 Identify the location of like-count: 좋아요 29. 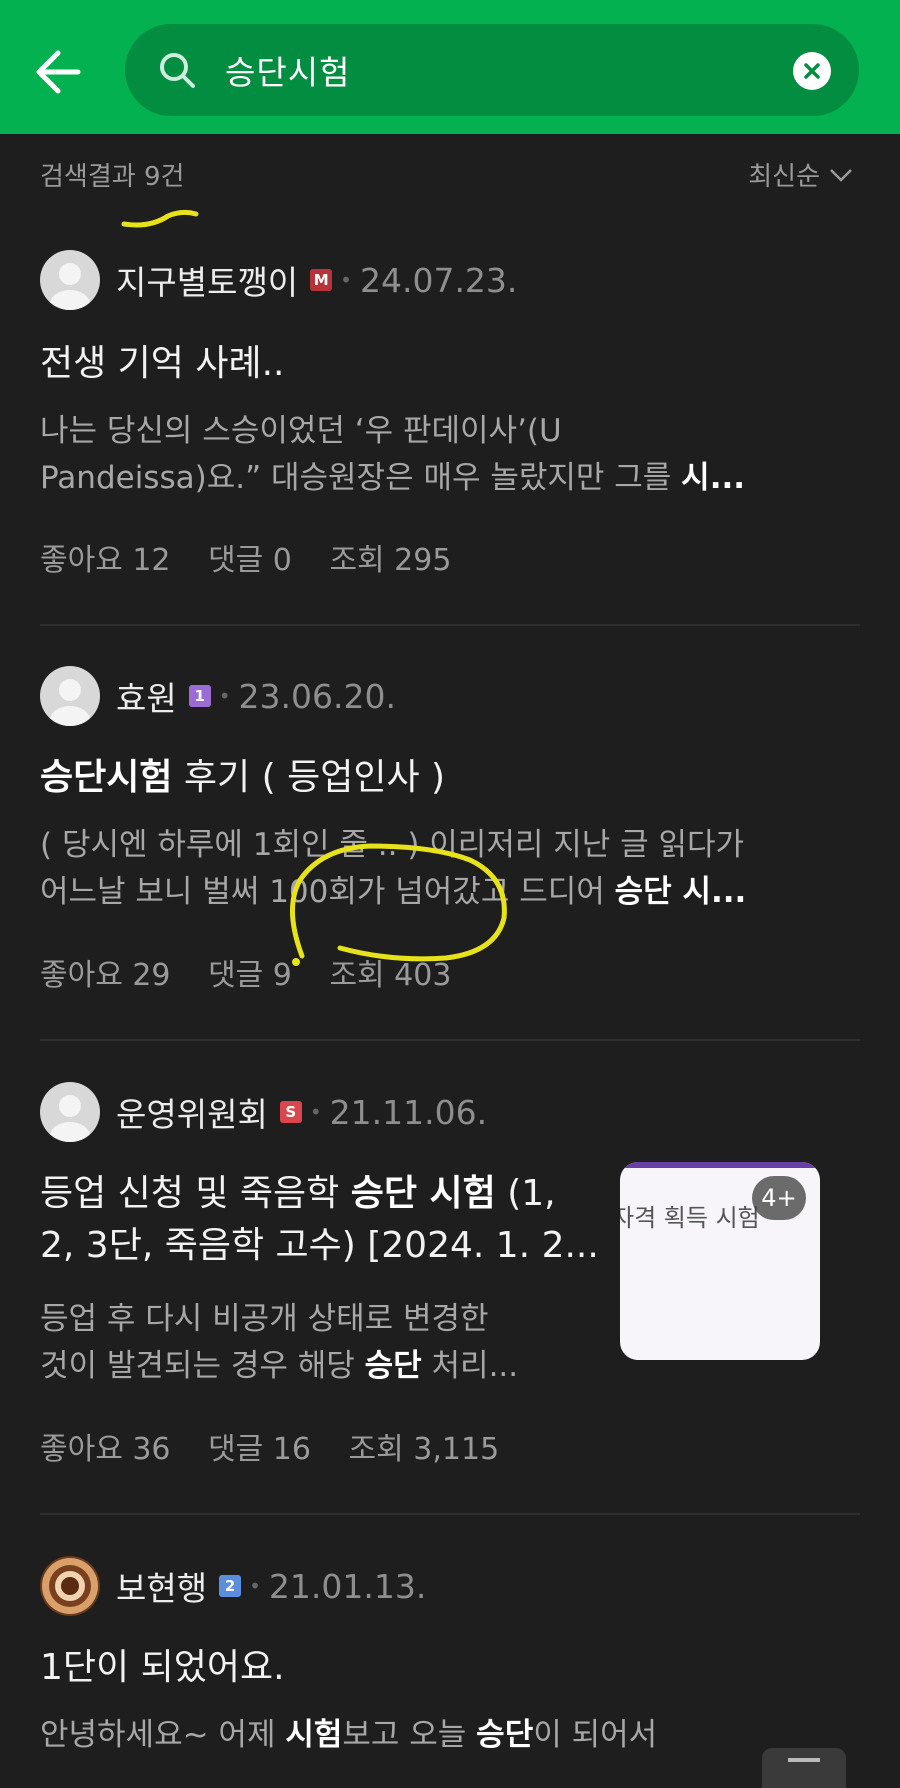
(105, 975).